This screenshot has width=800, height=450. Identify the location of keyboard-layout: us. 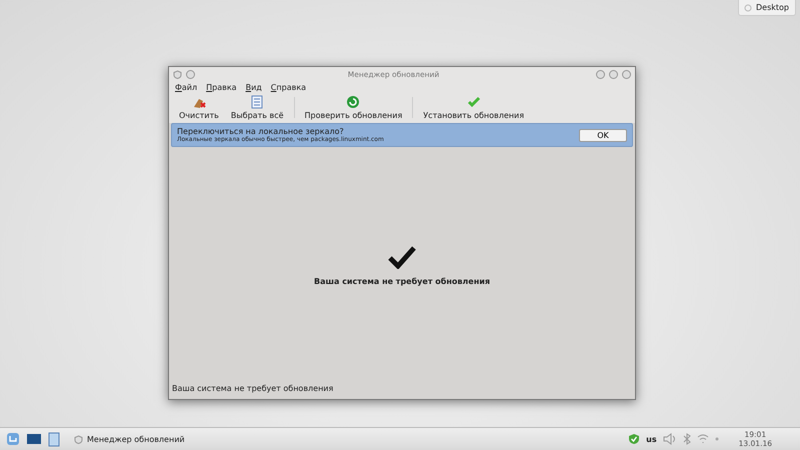
(651, 439).